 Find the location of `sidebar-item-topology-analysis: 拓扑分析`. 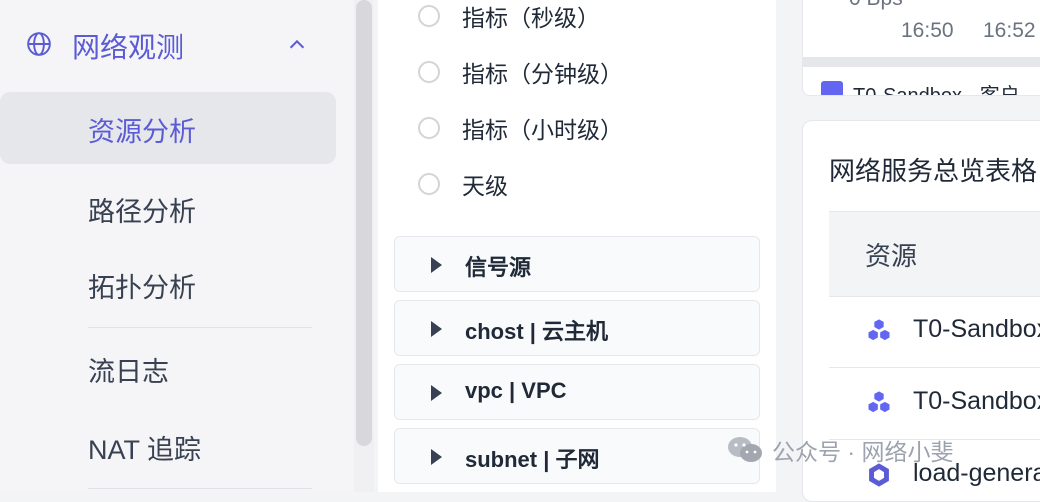

sidebar-item-topology-analysis: 拓扑分析 is located at coordinates (168, 286).